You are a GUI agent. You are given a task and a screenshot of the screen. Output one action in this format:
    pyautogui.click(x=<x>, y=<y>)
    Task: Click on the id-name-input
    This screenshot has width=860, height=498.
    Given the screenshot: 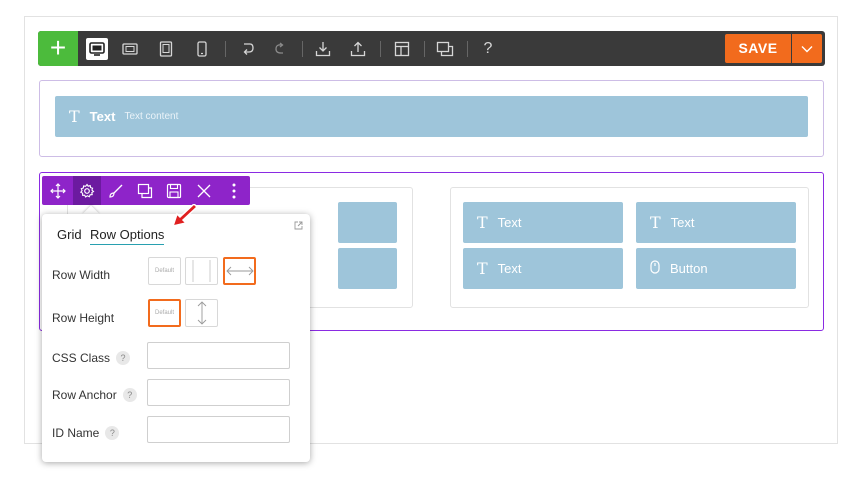 What is the action you would take?
    pyautogui.click(x=218, y=429)
    